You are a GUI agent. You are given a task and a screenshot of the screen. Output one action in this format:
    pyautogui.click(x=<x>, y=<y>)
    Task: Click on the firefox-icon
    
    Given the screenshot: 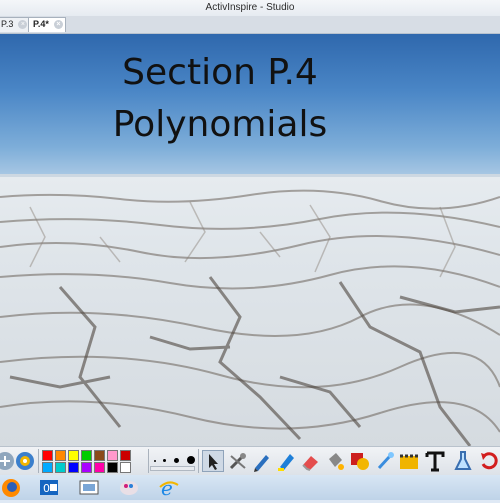 What is the action you would take?
    pyautogui.click(x=11, y=487)
    